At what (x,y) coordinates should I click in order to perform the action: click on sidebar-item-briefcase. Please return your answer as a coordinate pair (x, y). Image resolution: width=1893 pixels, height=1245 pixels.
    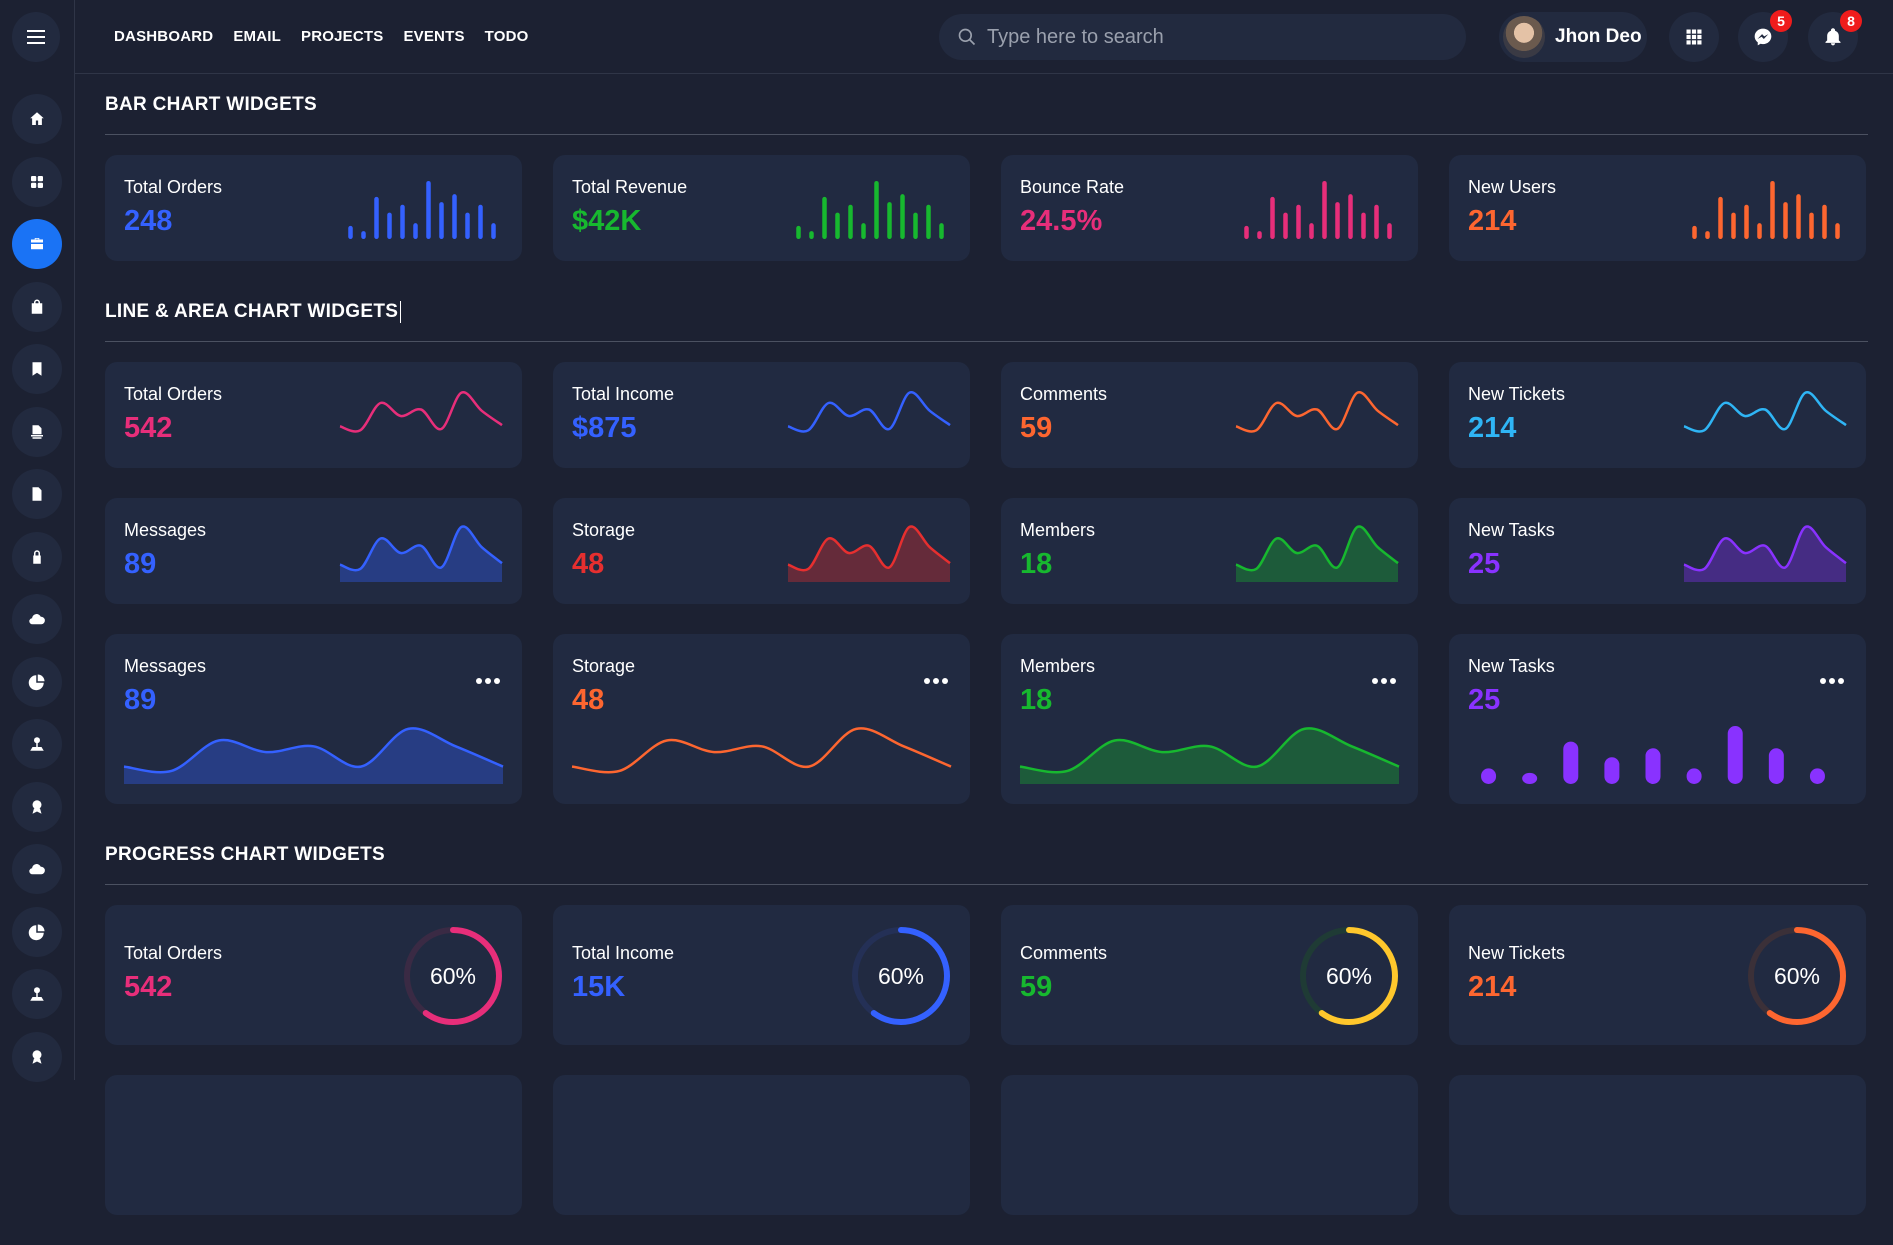
    Looking at the image, I should click on (37, 244).